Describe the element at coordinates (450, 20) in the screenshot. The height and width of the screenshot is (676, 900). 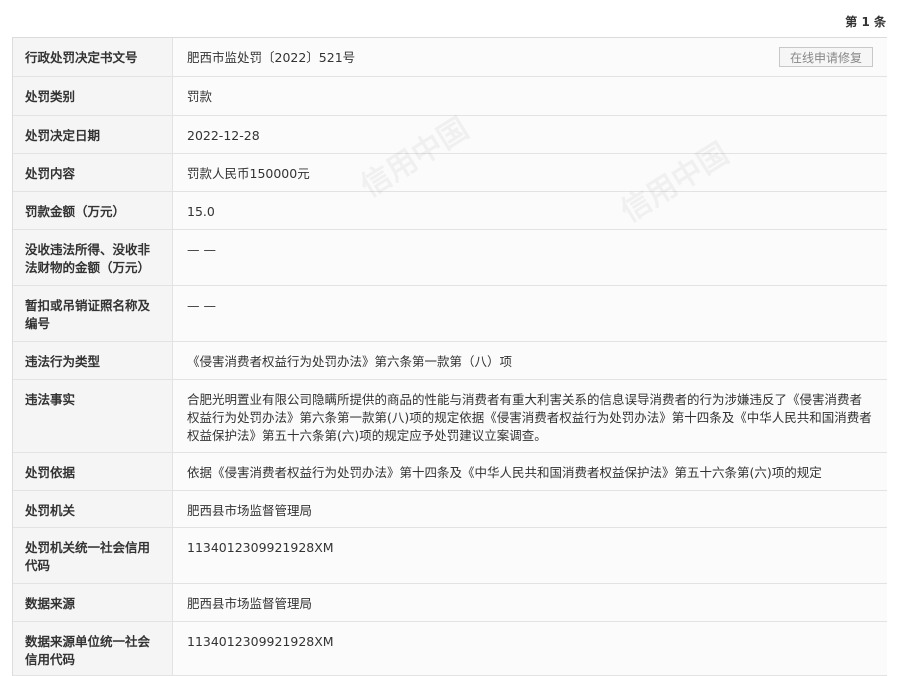
I see `top-bar: 第 1 条` at that location.